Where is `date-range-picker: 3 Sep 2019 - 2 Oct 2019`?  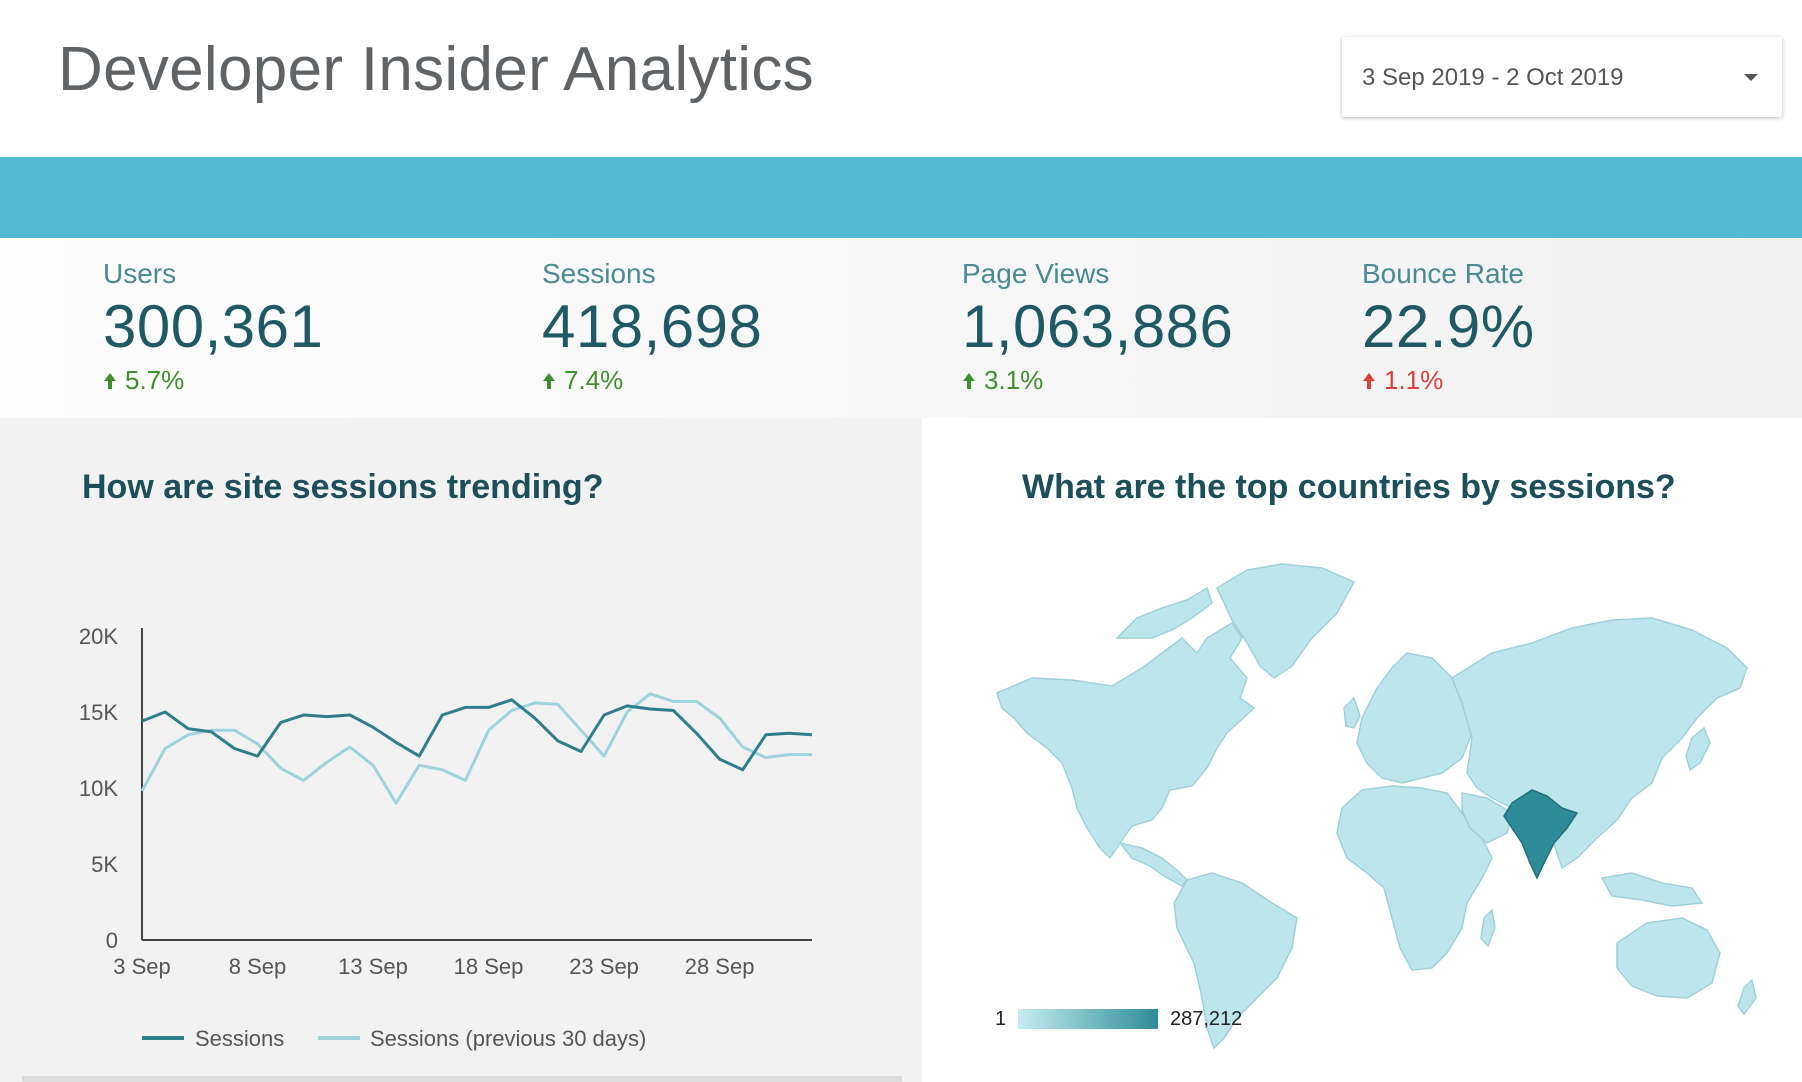
date-range-picker: 3 Sep 2019 - 2 Oct 2019 is located at coordinates (1562, 77).